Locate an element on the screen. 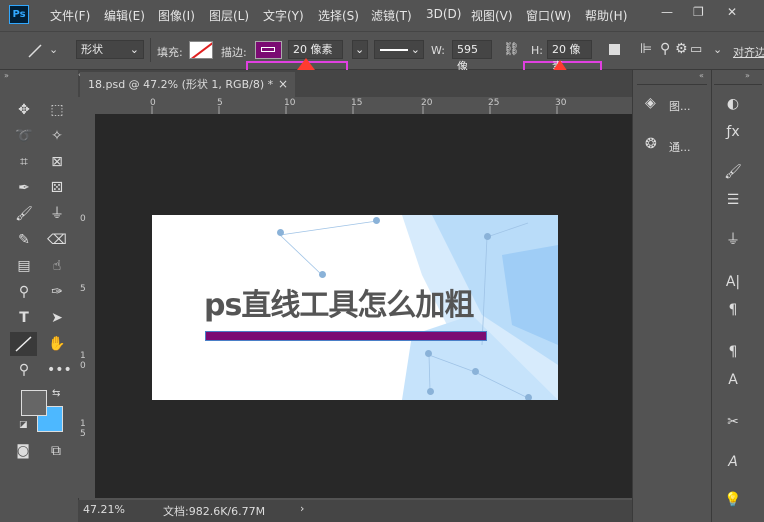  stroke-swatch-inner is located at coordinates (268, 49).